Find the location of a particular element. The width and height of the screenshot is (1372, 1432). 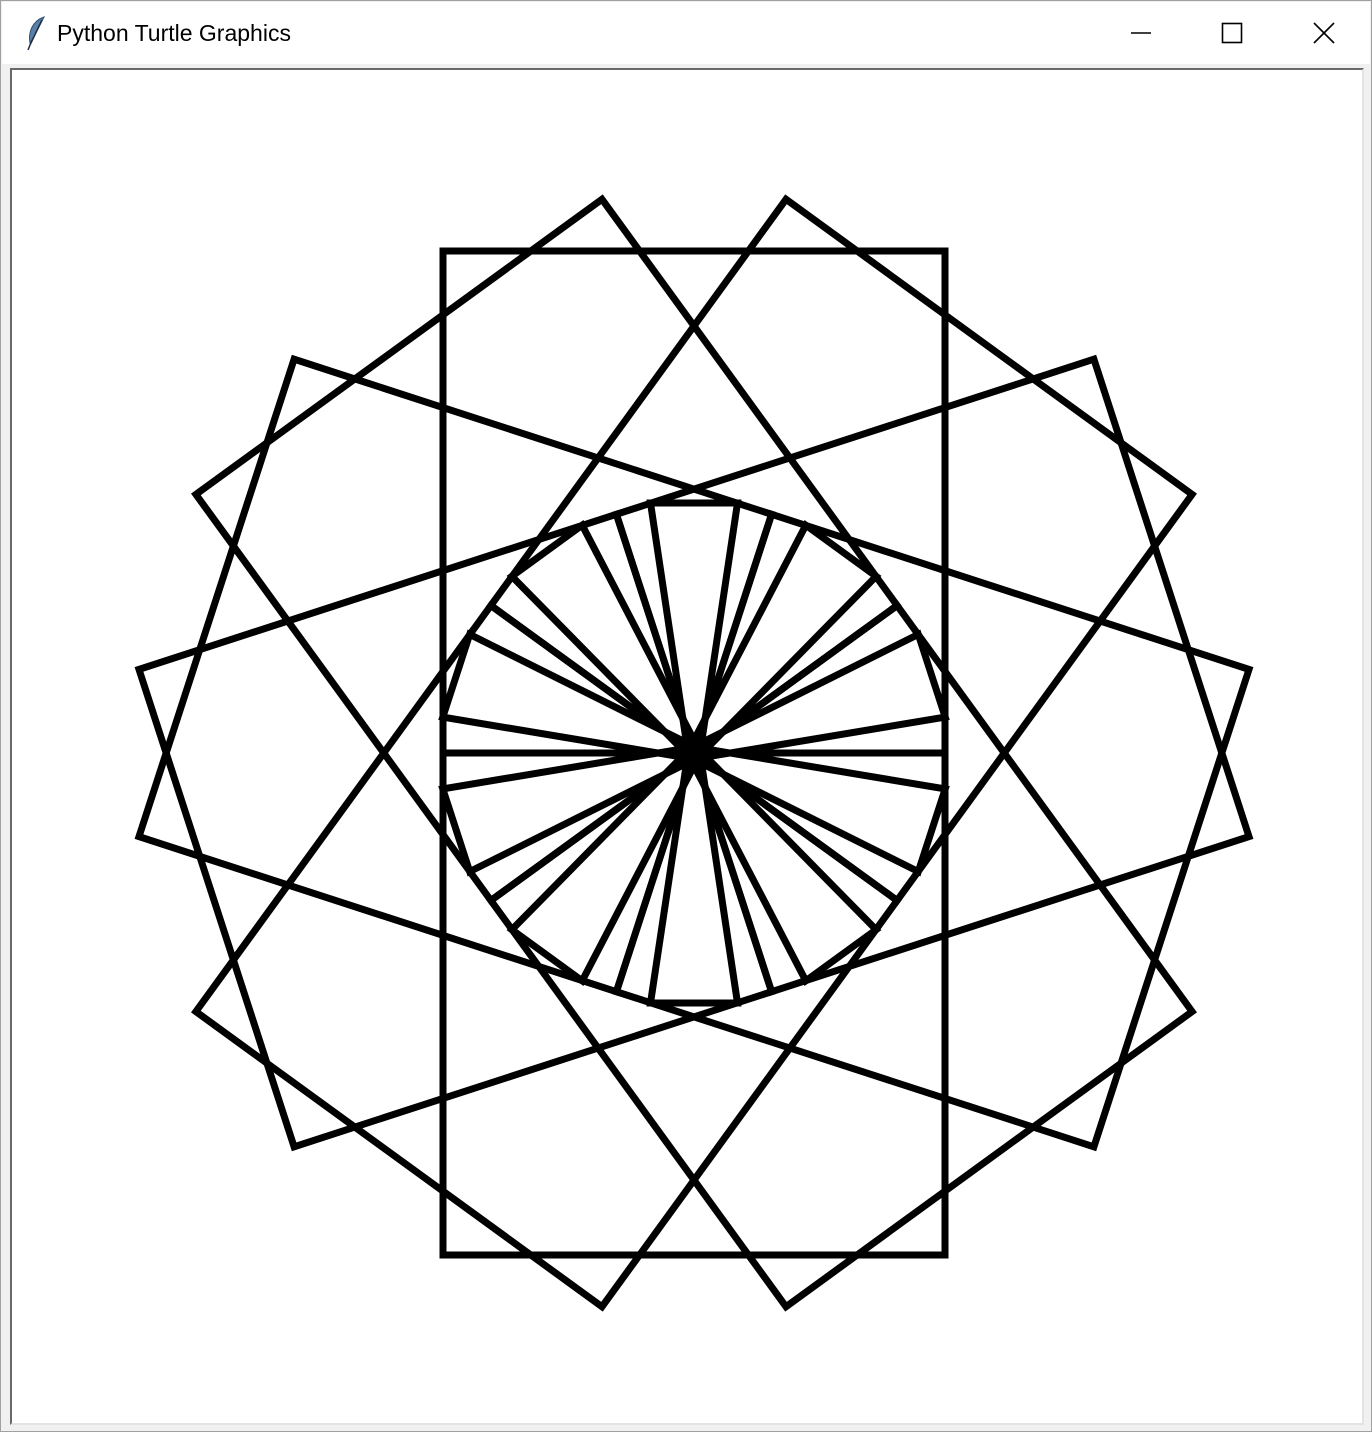

close-icon is located at coordinates (1324, 33).